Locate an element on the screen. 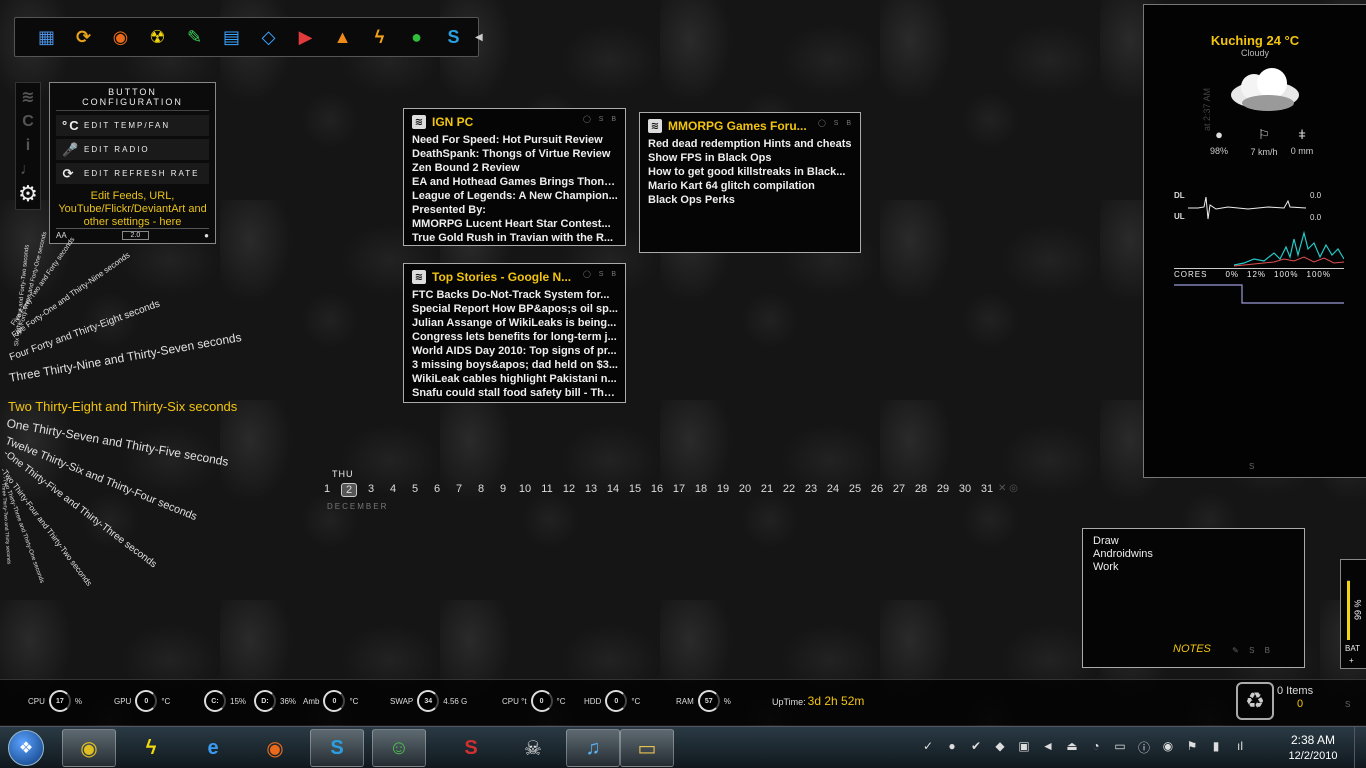 The width and height of the screenshot is (1366, 768). calendar-day: 6 is located at coordinates (437, 490).